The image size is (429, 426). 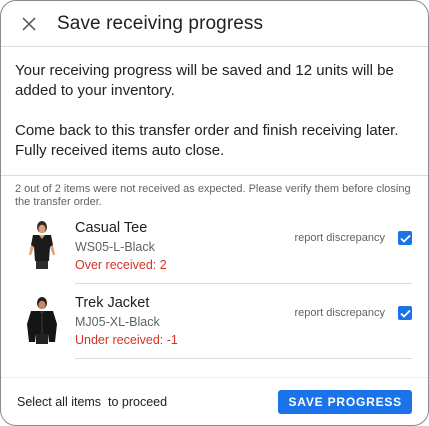 I want to click on item-info: Casual Tee WS05-L-Black Over received: 2, so click(x=185, y=246).